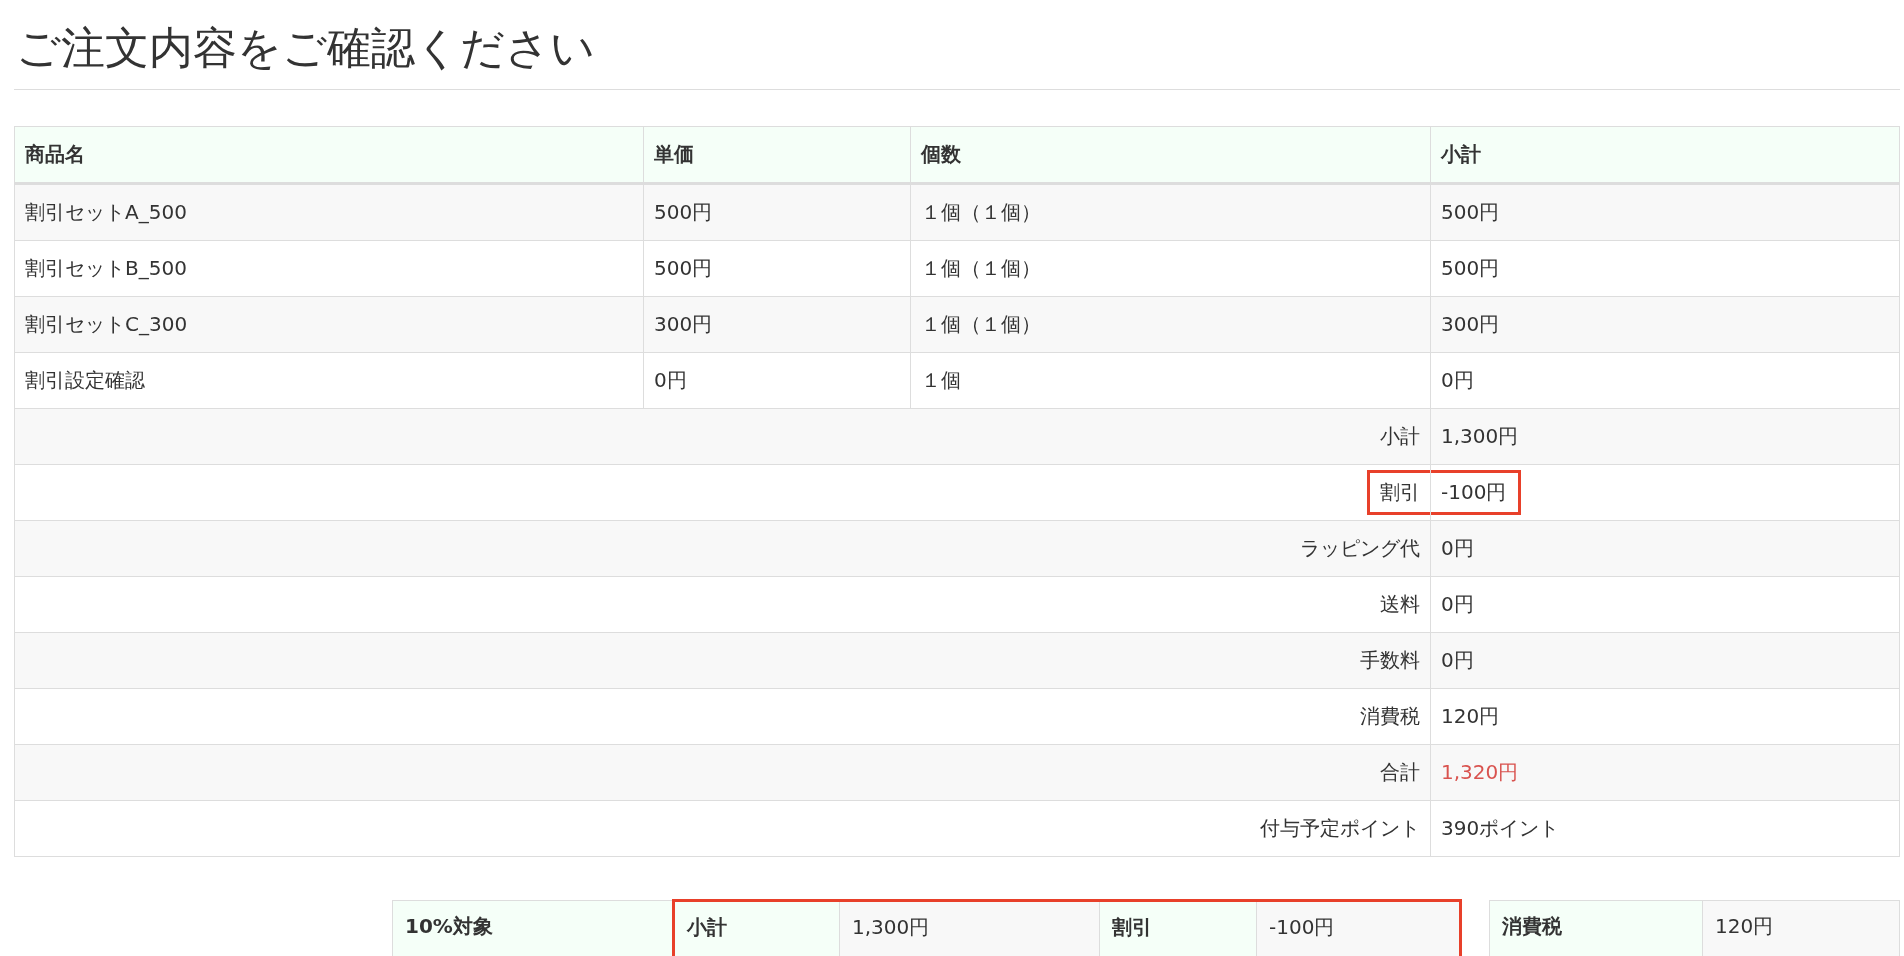  What do you see at coordinates (1390, 716) in the screenshot?
I see `summary-label: 消費税` at bounding box center [1390, 716].